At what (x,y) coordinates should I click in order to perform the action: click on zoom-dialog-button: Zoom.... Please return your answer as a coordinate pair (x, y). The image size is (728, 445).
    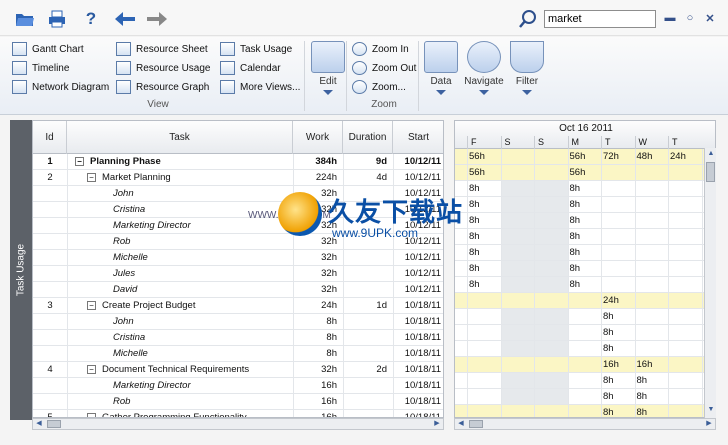
    Looking at the image, I should click on (379, 87).